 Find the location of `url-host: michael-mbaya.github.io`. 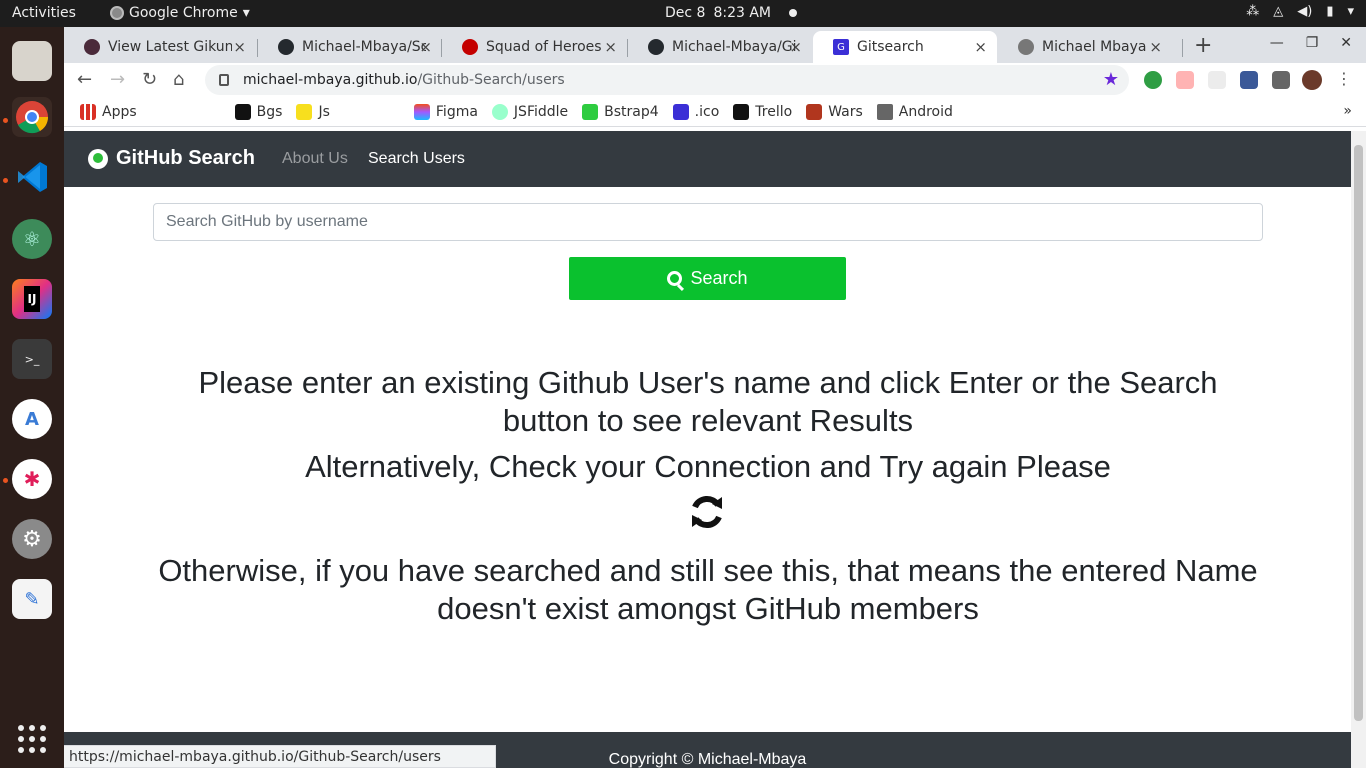

url-host: michael-mbaya.github.io is located at coordinates (330, 80).